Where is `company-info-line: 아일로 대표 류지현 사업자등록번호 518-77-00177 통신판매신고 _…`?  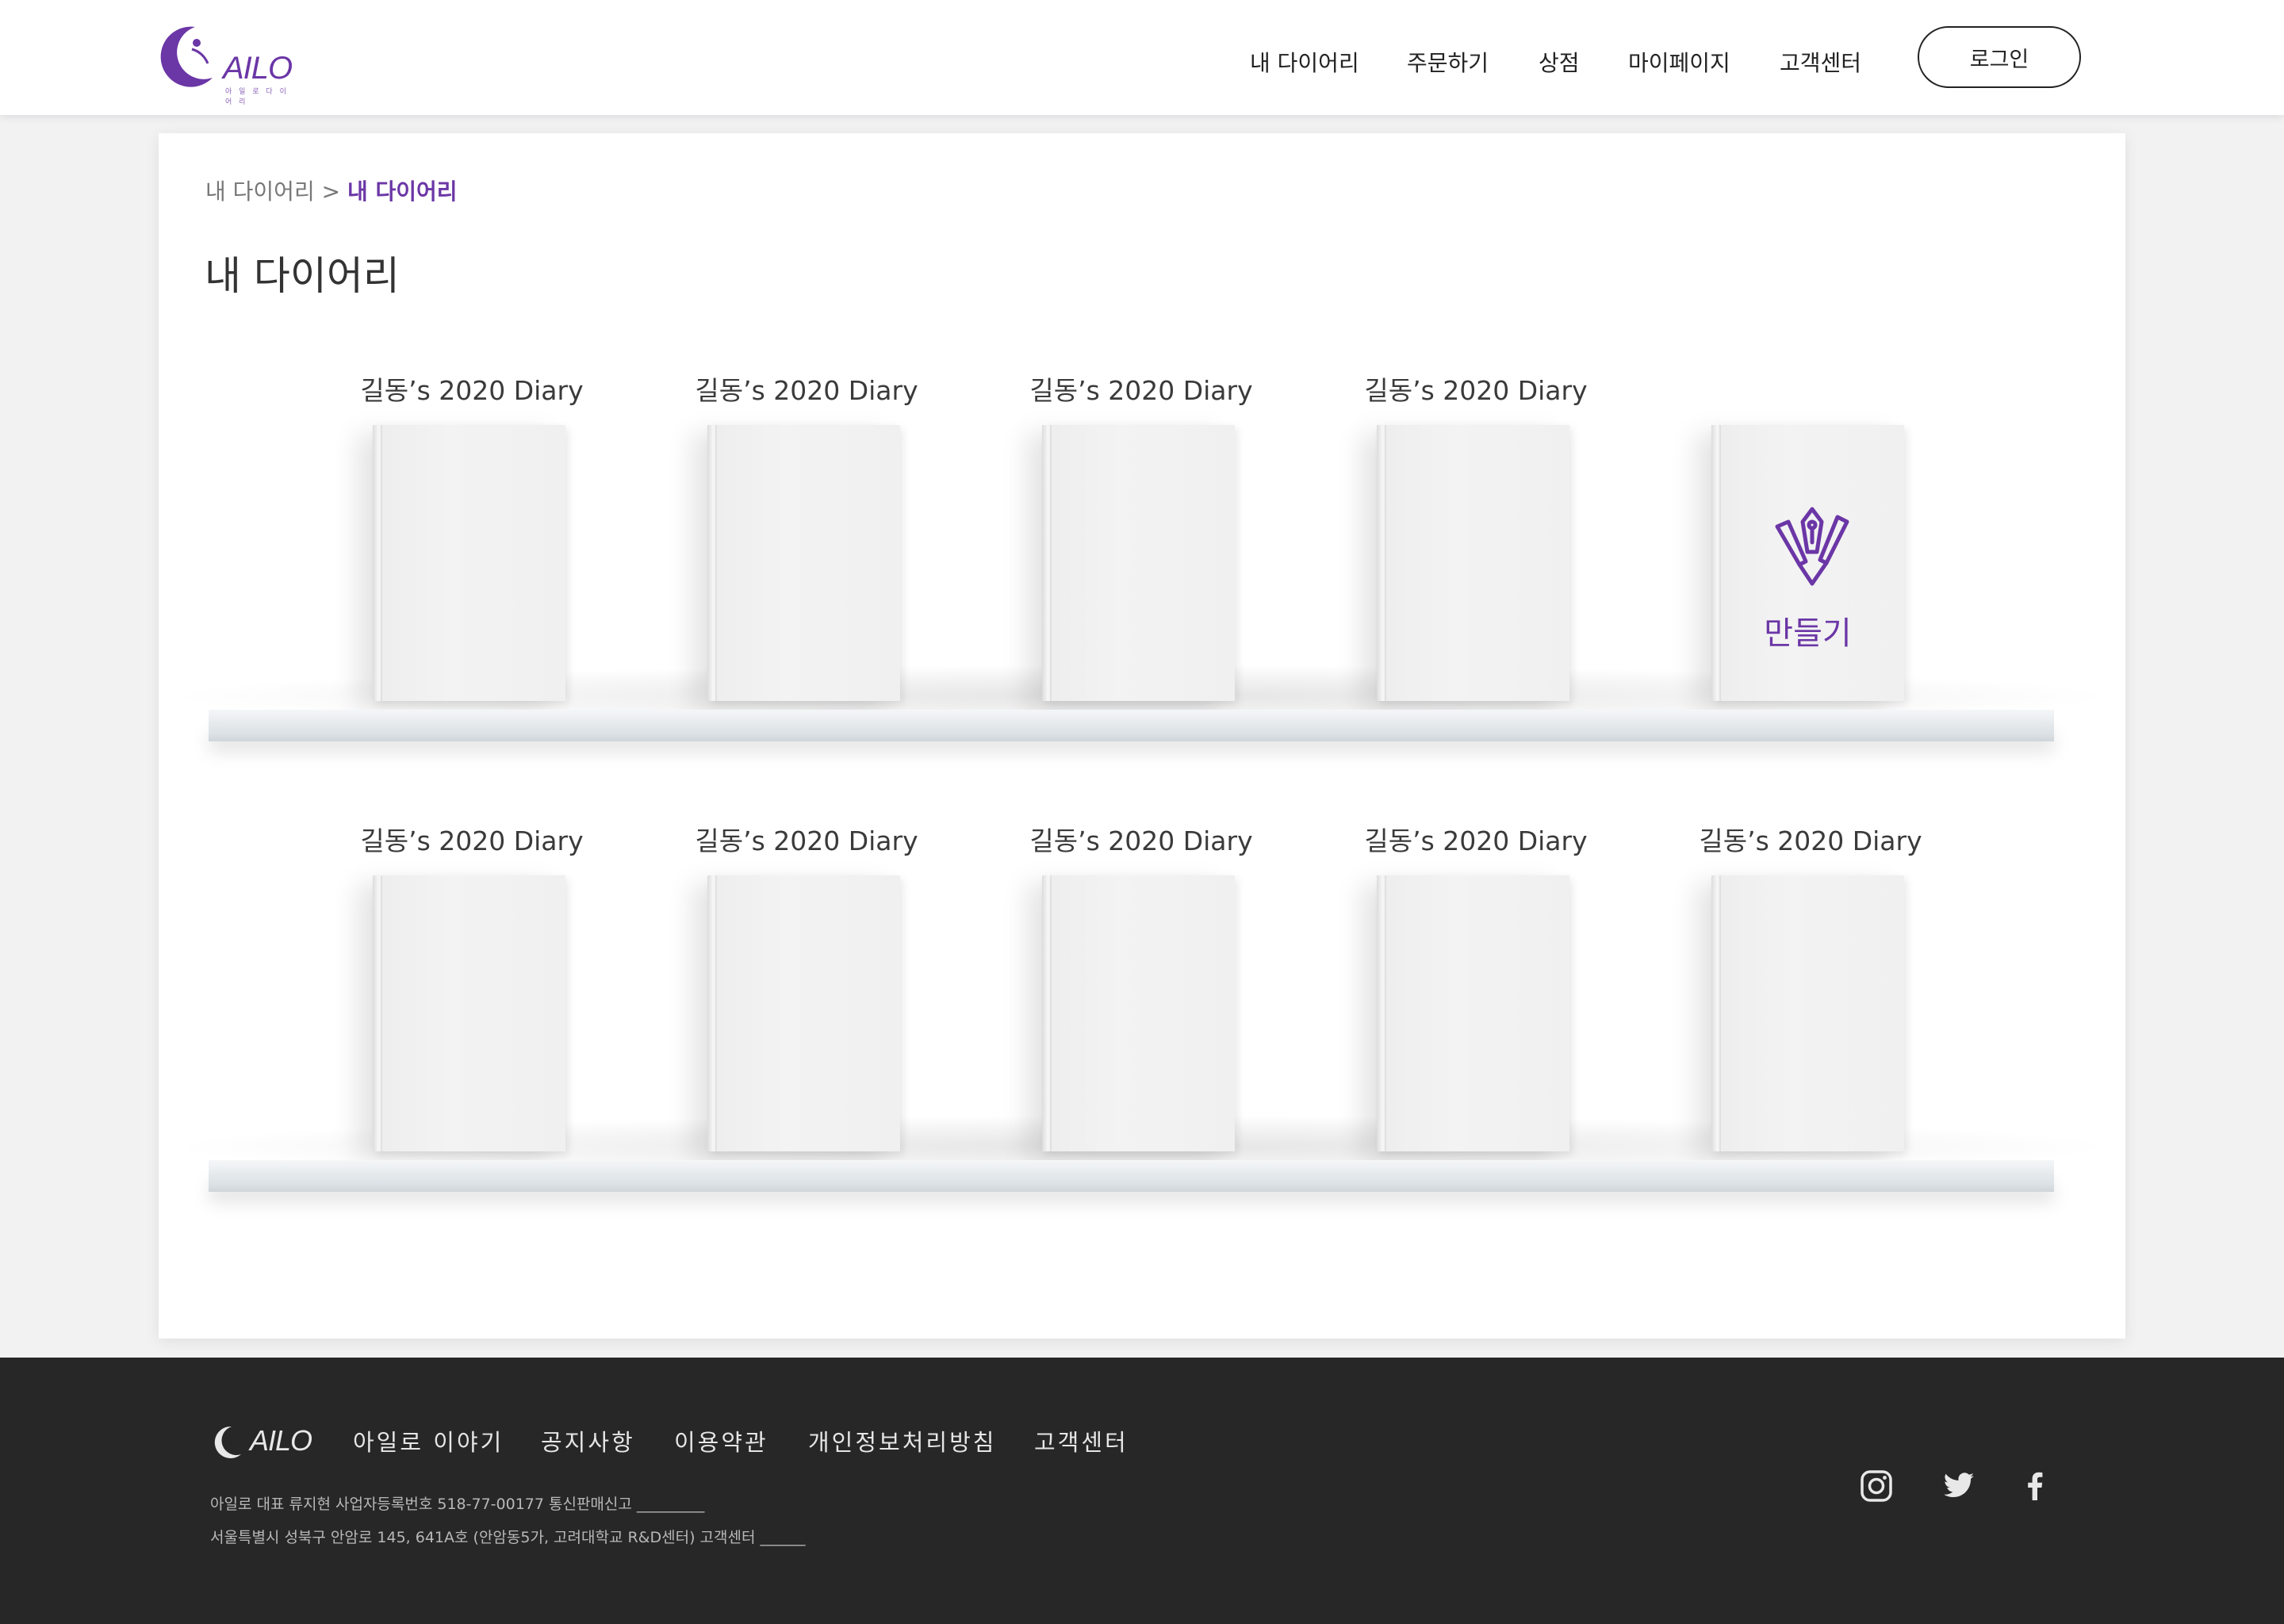 company-info-line: 아일로 대표 류지현 사업자등록번호 518-77-00177 통신판매신고 _… is located at coordinates (457, 1504).